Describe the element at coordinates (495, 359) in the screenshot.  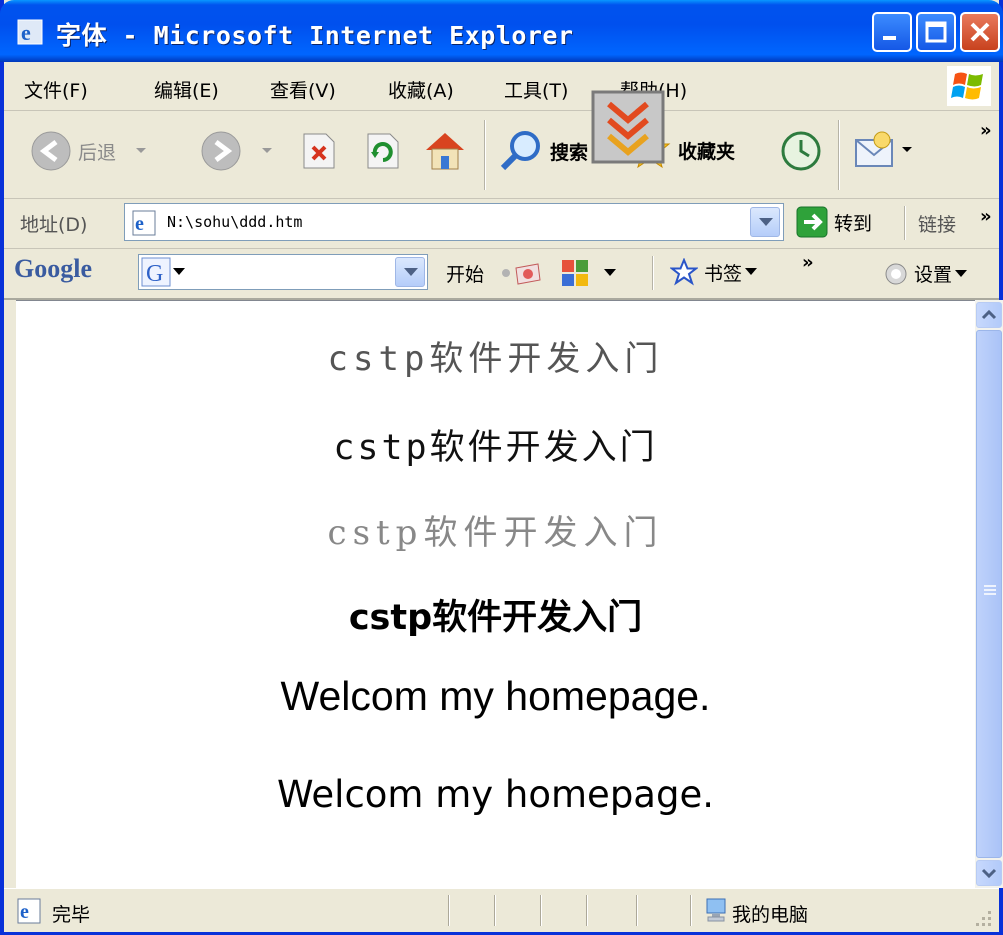
I see `text-line-1: cstp软件开发入门` at that location.